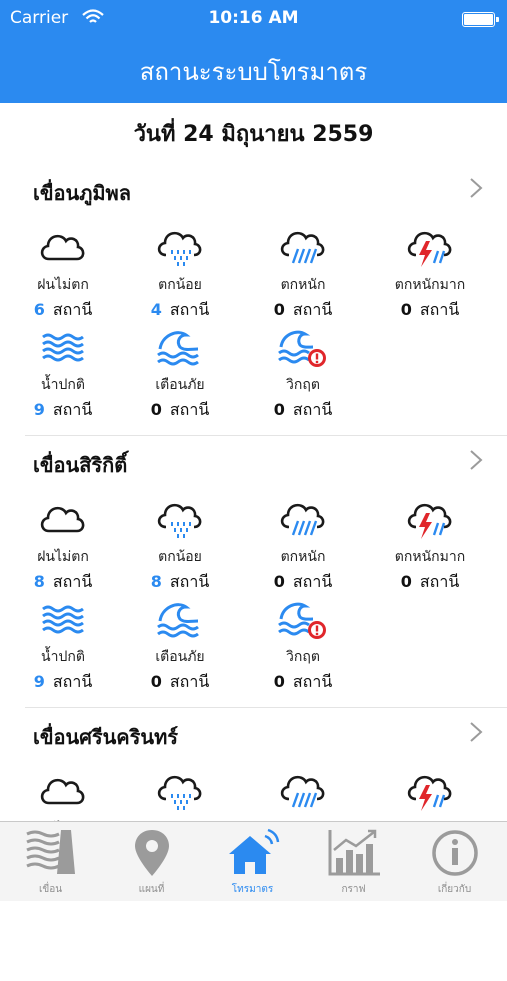  I want to click on station-stat: ตกน้อย 8 สถานี, so click(180, 546).